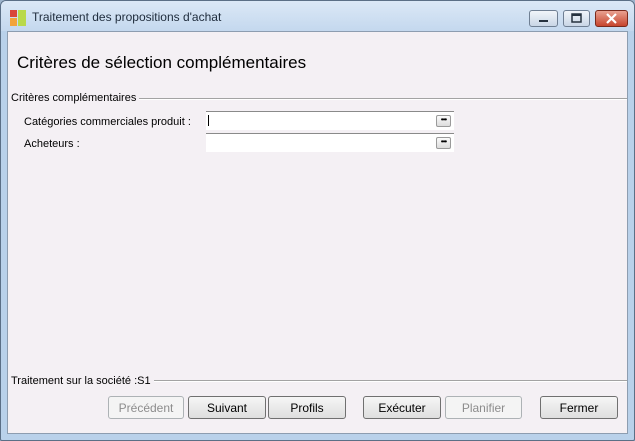 The image size is (635, 441). Describe the element at coordinates (381, 99) in the screenshot. I see `criteria-group-divider` at that location.